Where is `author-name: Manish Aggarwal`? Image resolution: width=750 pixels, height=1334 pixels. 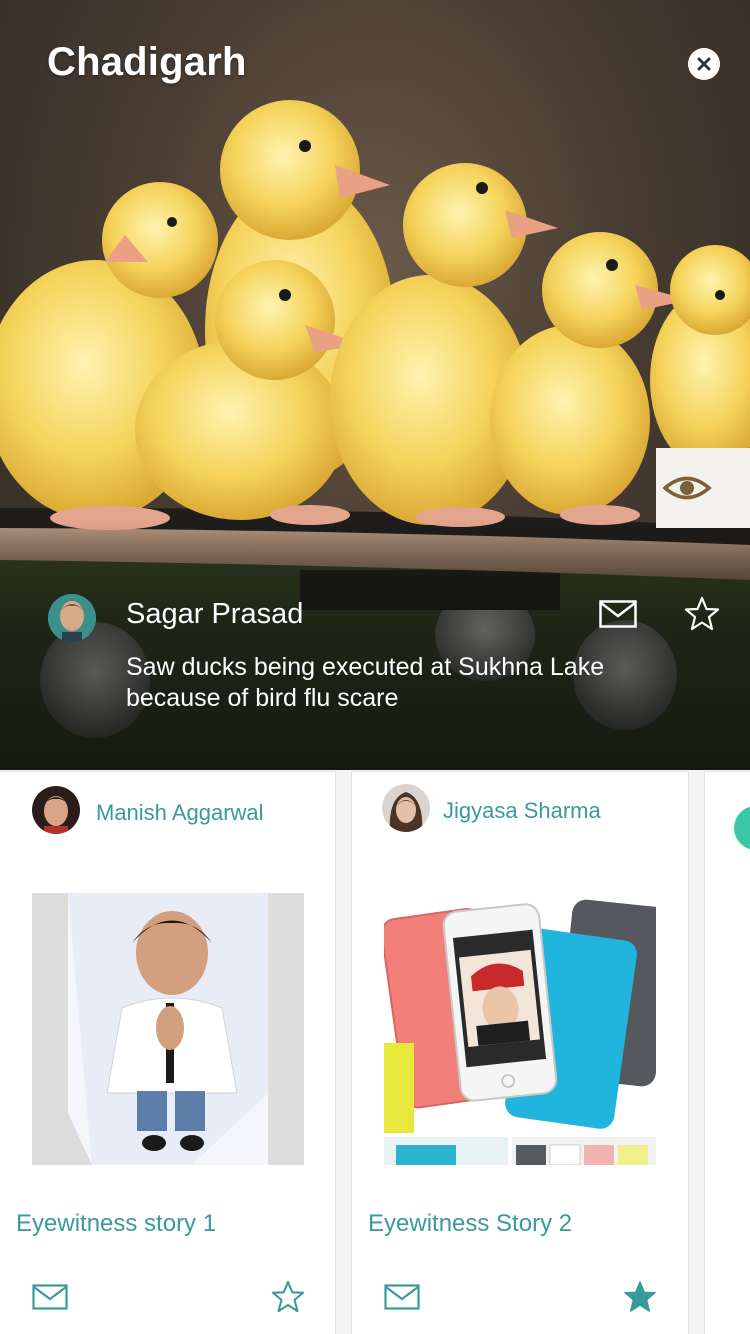
author-name: Manish Aggarwal is located at coordinates (180, 813).